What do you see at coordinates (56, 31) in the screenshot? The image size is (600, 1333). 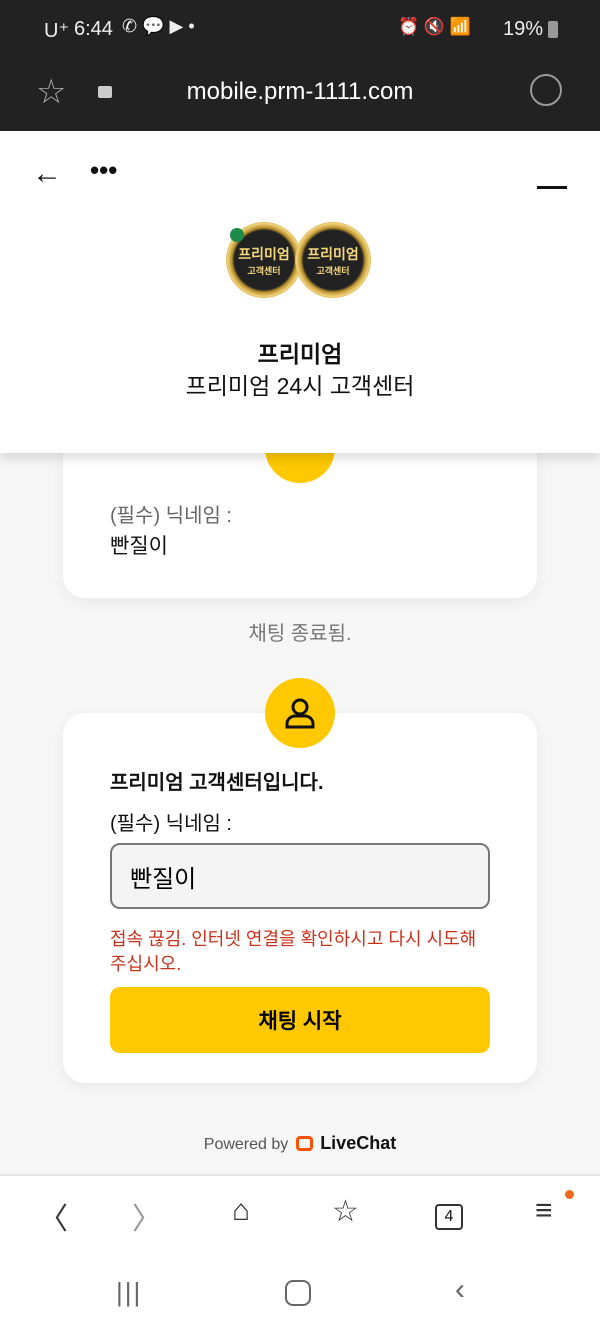 I see `carrier: U⁺` at bounding box center [56, 31].